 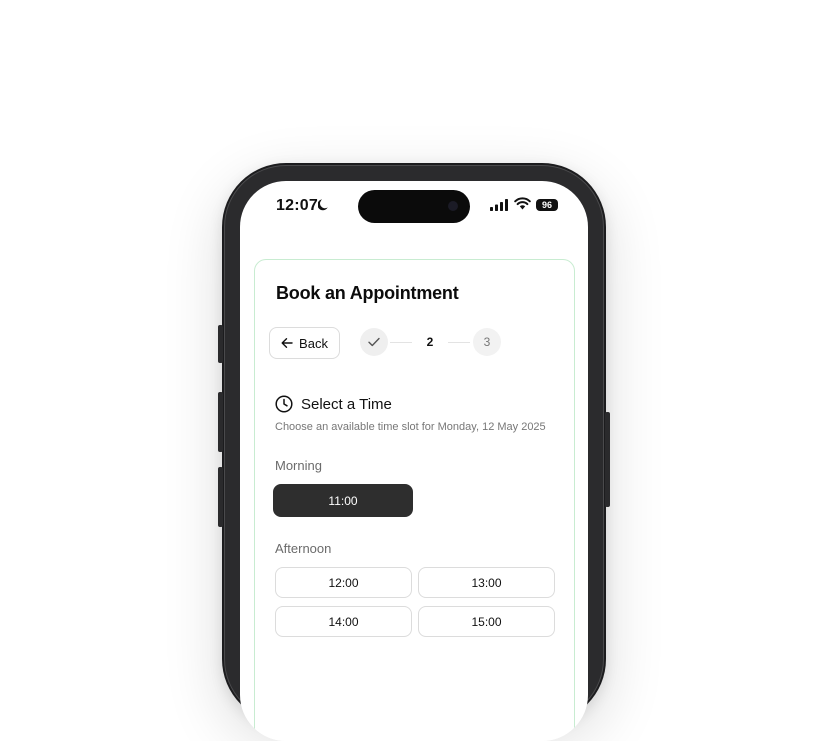 What do you see at coordinates (220, 344) in the screenshot?
I see `action-button` at bounding box center [220, 344].